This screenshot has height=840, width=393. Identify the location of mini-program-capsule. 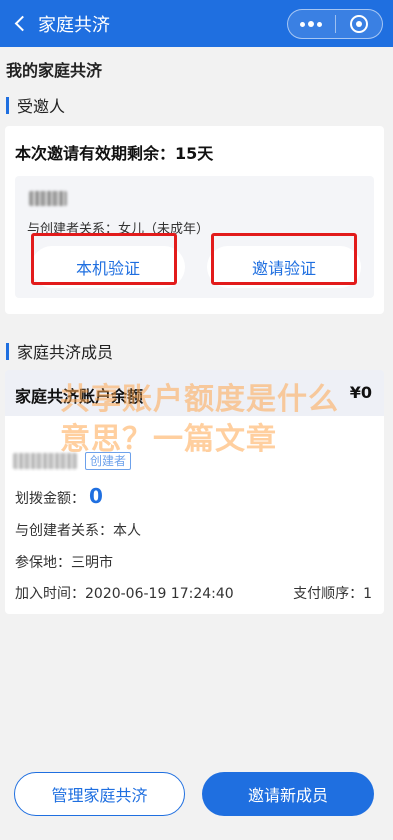
(335, 24).